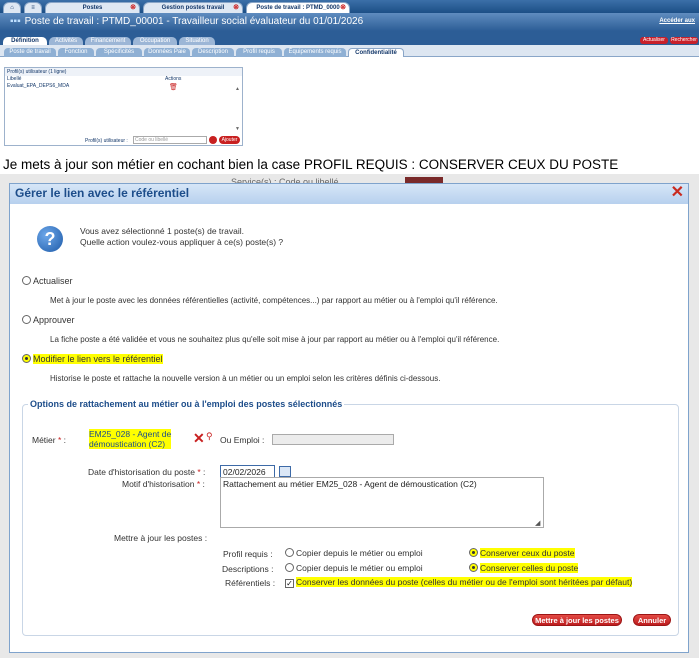 This screenshot has width=699, height=658. I want to click on tab-fonction: Fonction, so click(76, 52).